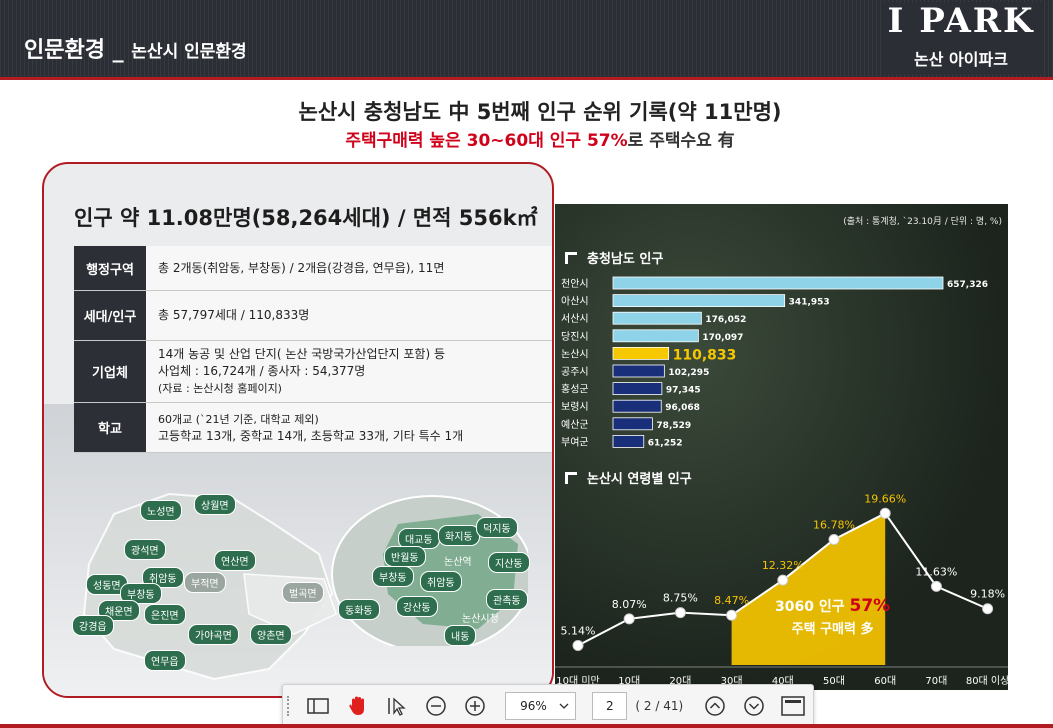 This screenshot has width=1053, height=728. I want to click on district-label: 동화동, so click(359, 609).